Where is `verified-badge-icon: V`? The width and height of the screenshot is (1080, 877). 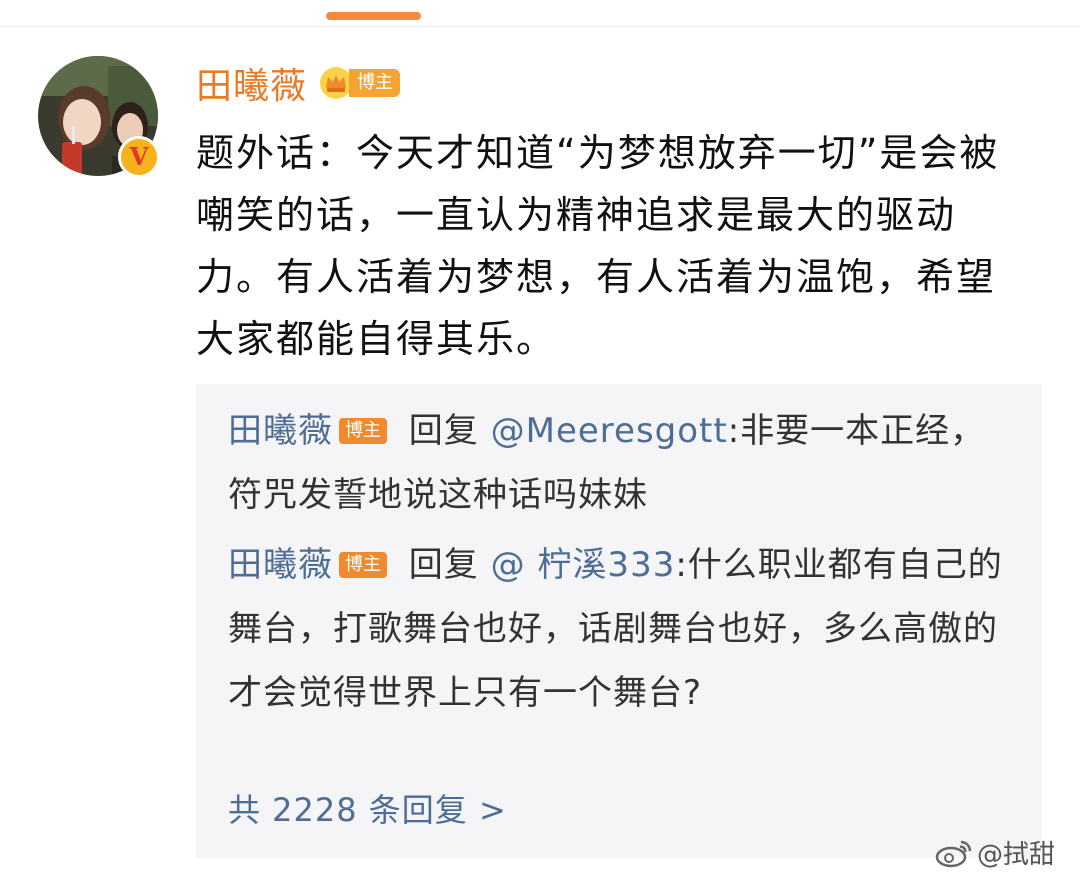
verified-badge-icon: V is located at coordinates (139, 157).